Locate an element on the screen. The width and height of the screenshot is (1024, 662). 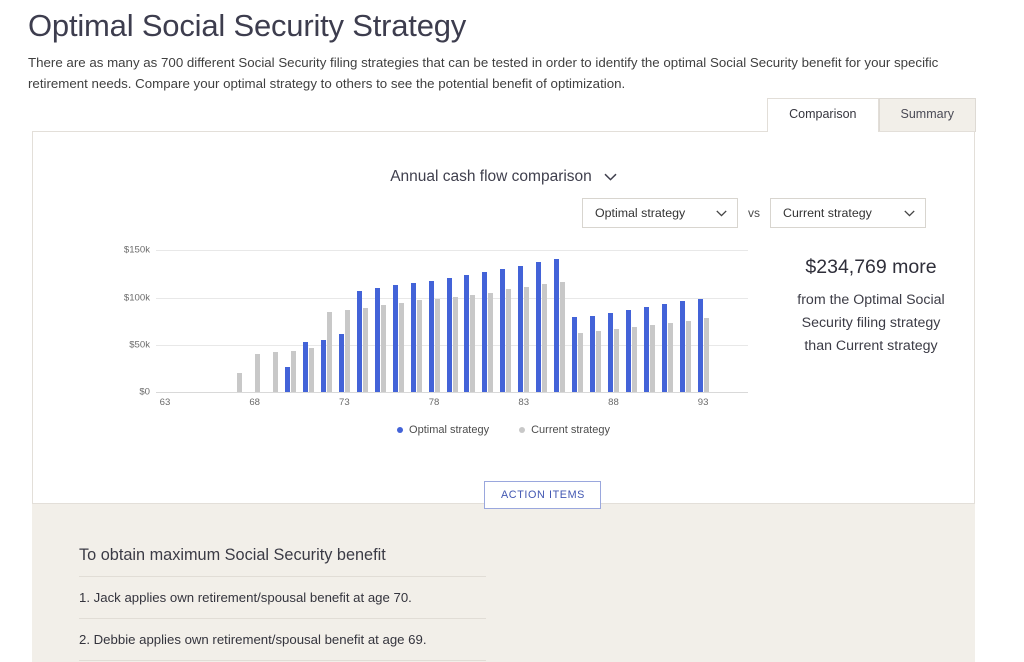
x-axis-tick-label: 93 is located at coordinates (703, 402).